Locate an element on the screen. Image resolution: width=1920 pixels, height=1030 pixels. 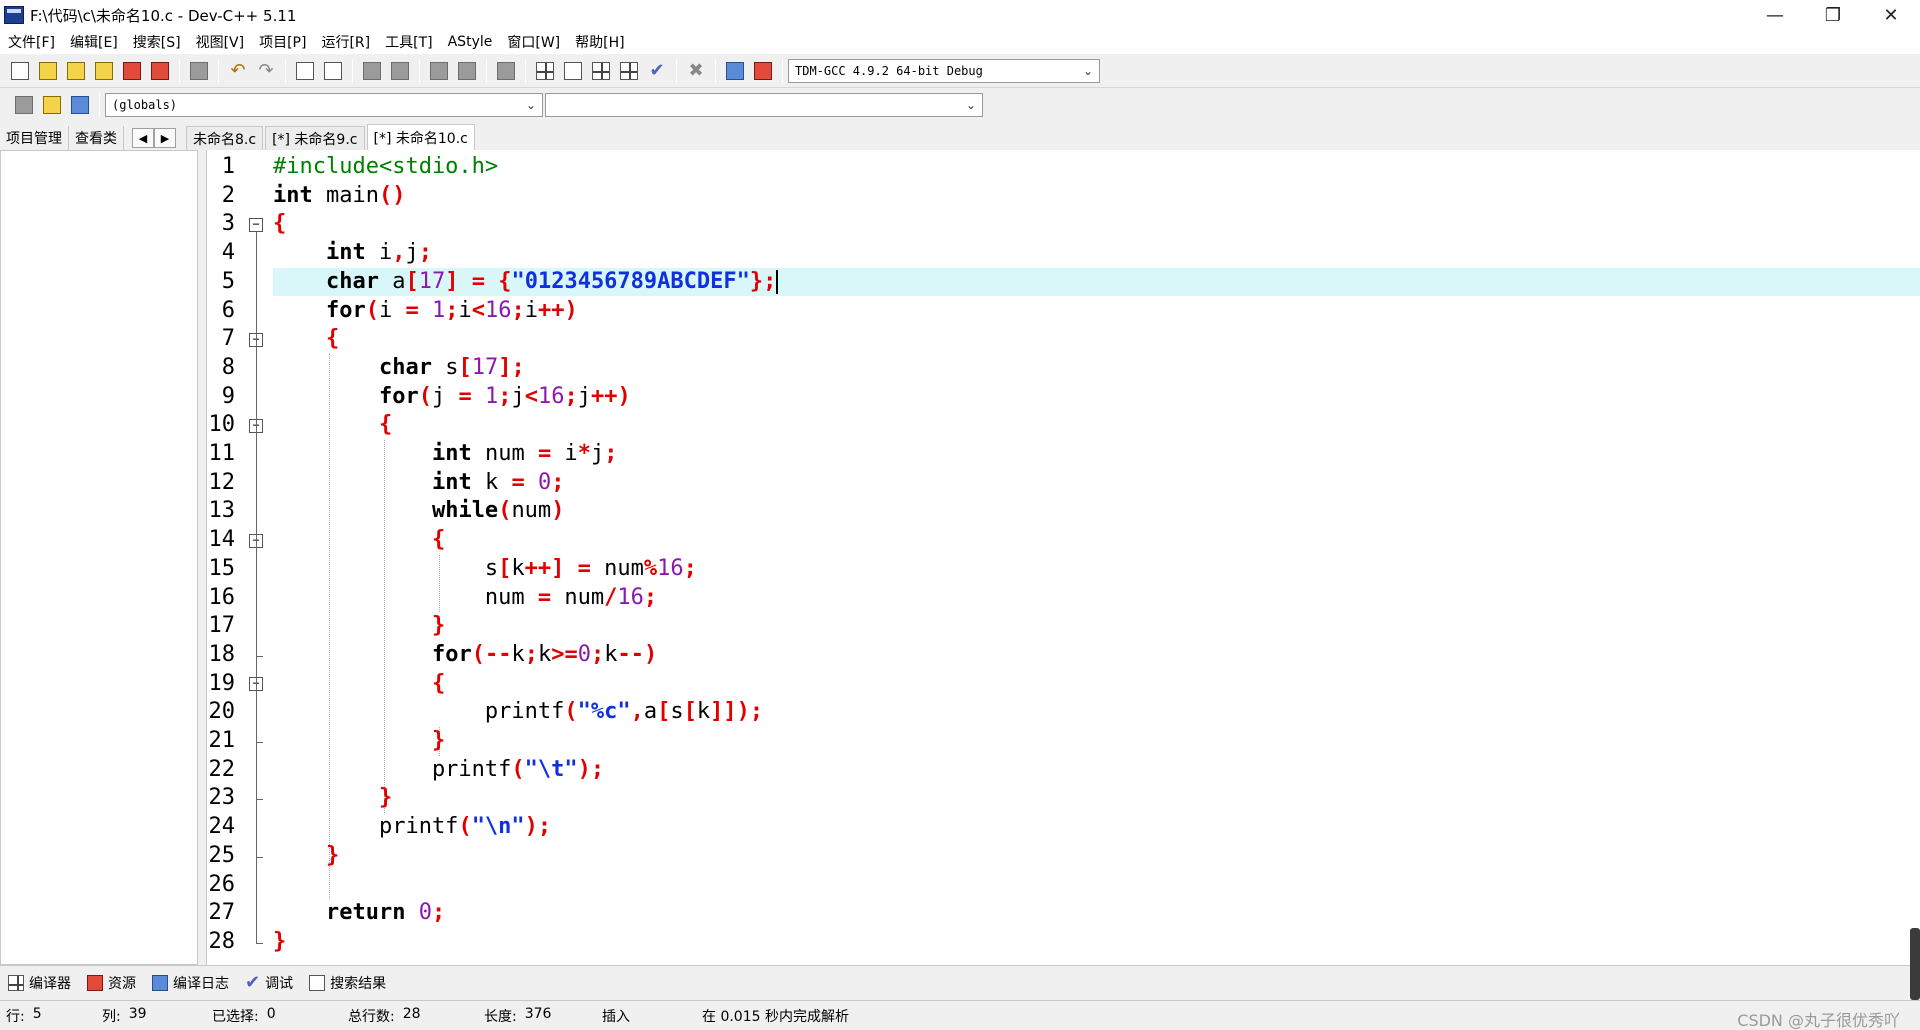
run-button is located at coordinates (629, 71).